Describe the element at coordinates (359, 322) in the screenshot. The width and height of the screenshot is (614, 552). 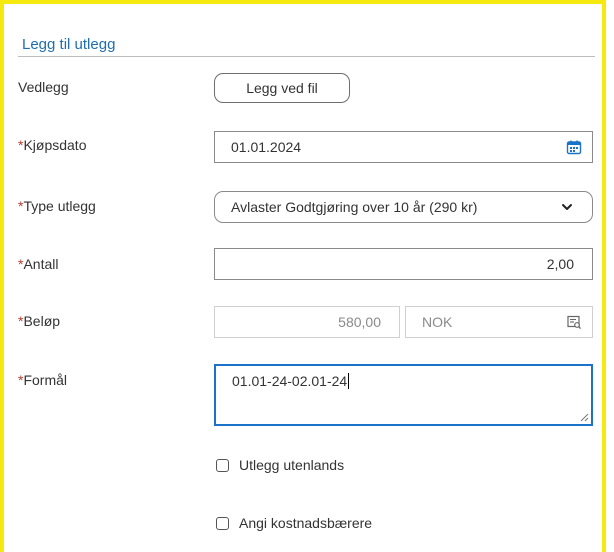
I see `amount-value: 580,00` at that location.